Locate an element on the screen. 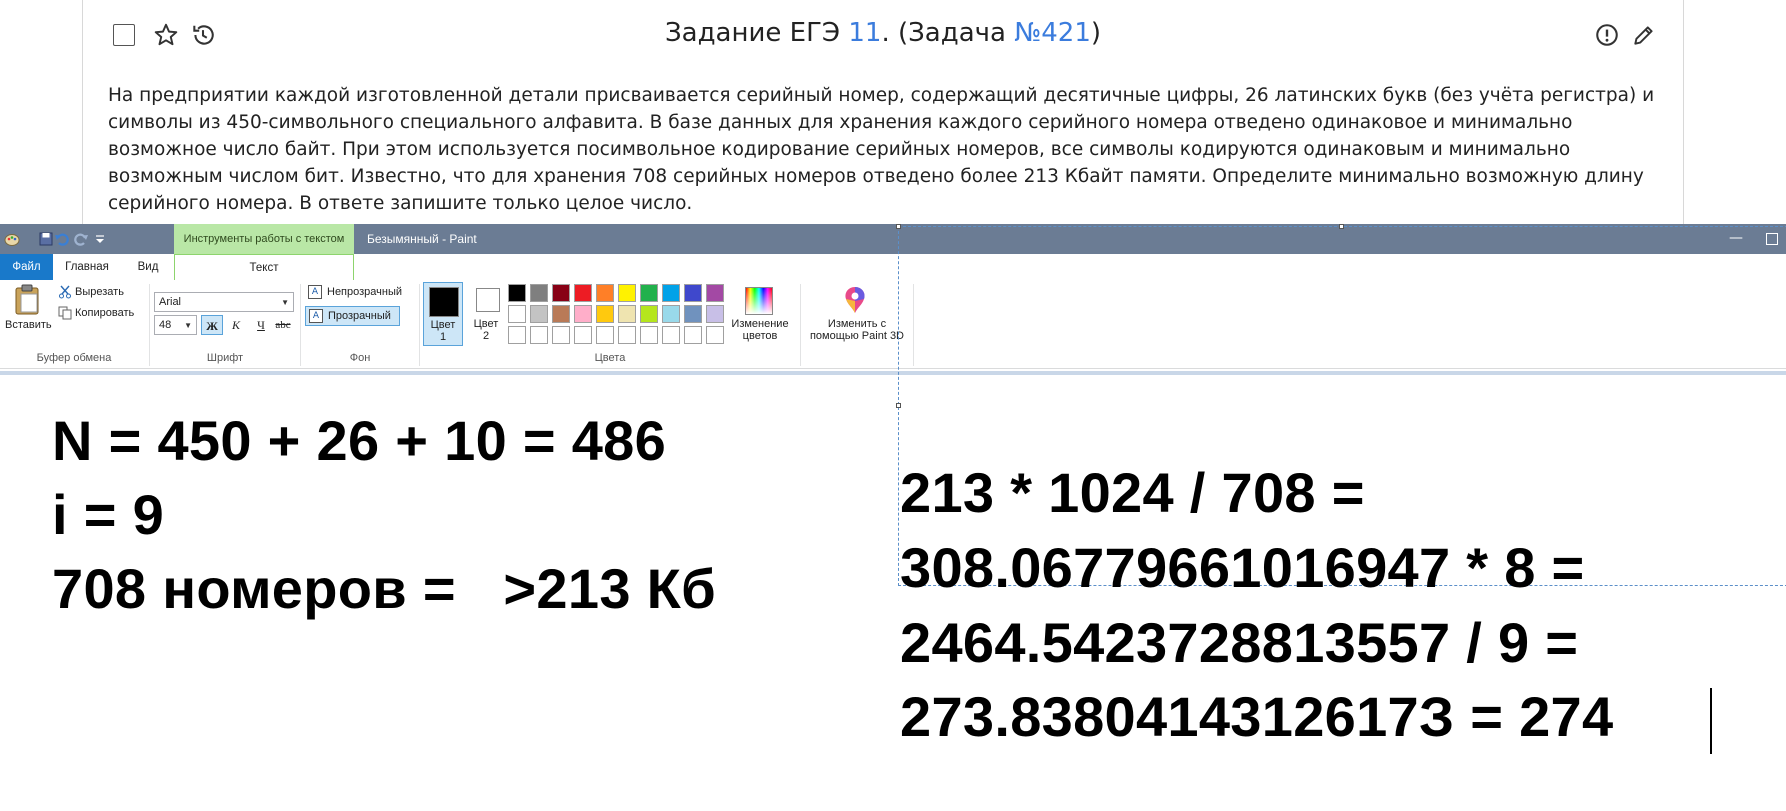 The height and width of the screenshot is (811, 1786). copy-icon is located at coordinates (65, 313).